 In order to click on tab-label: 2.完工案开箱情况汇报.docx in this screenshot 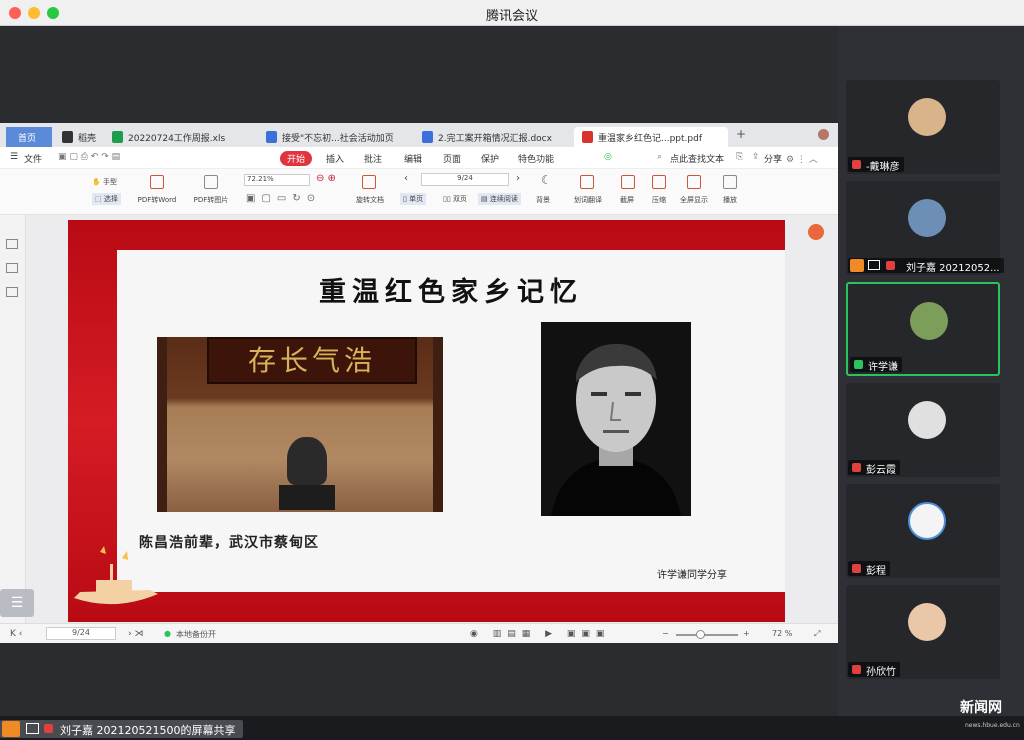, I will do `click(495, 139)`.